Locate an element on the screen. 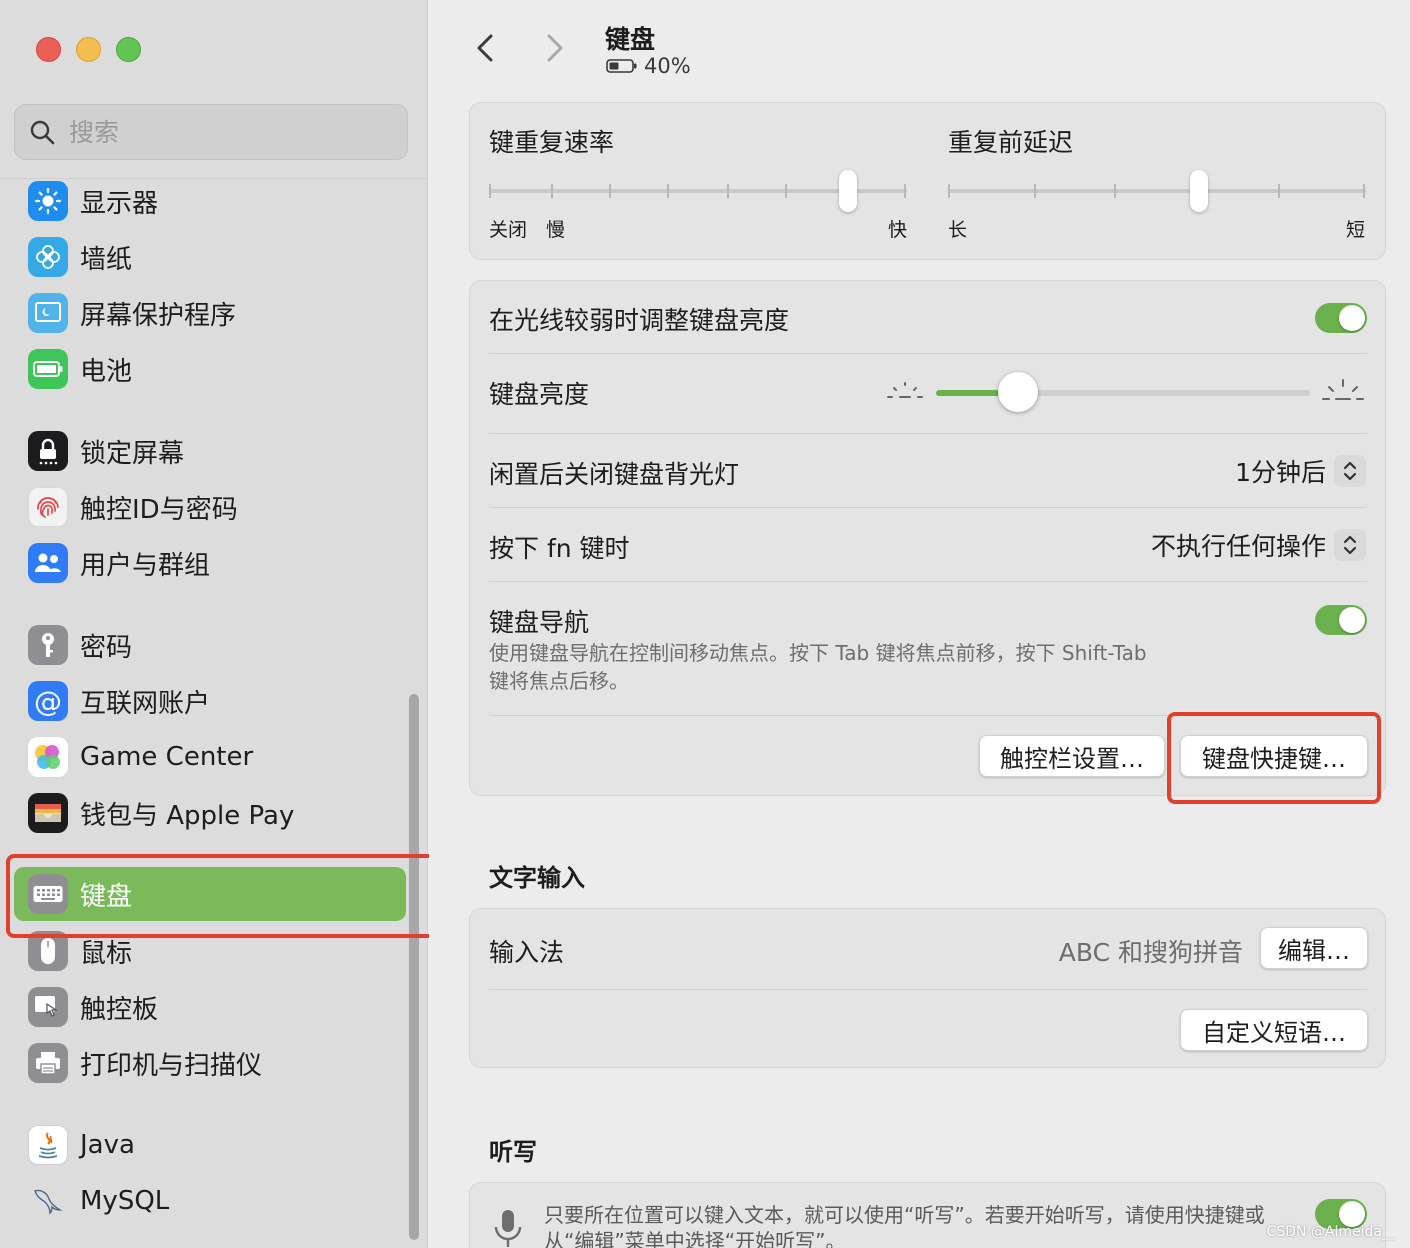 Image resolution: width=1410 pixels, height=1248 pixels. sidebar-item-mysql: MySQL is located at coordinates (210, 1201).